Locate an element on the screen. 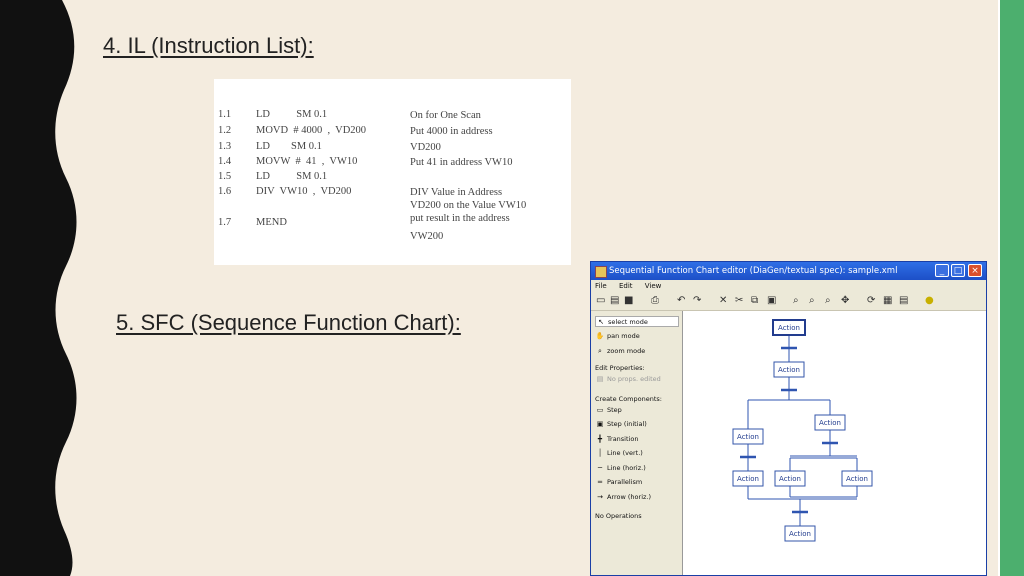  pointer-icon: ↖ is located at coordinates (601, 322).